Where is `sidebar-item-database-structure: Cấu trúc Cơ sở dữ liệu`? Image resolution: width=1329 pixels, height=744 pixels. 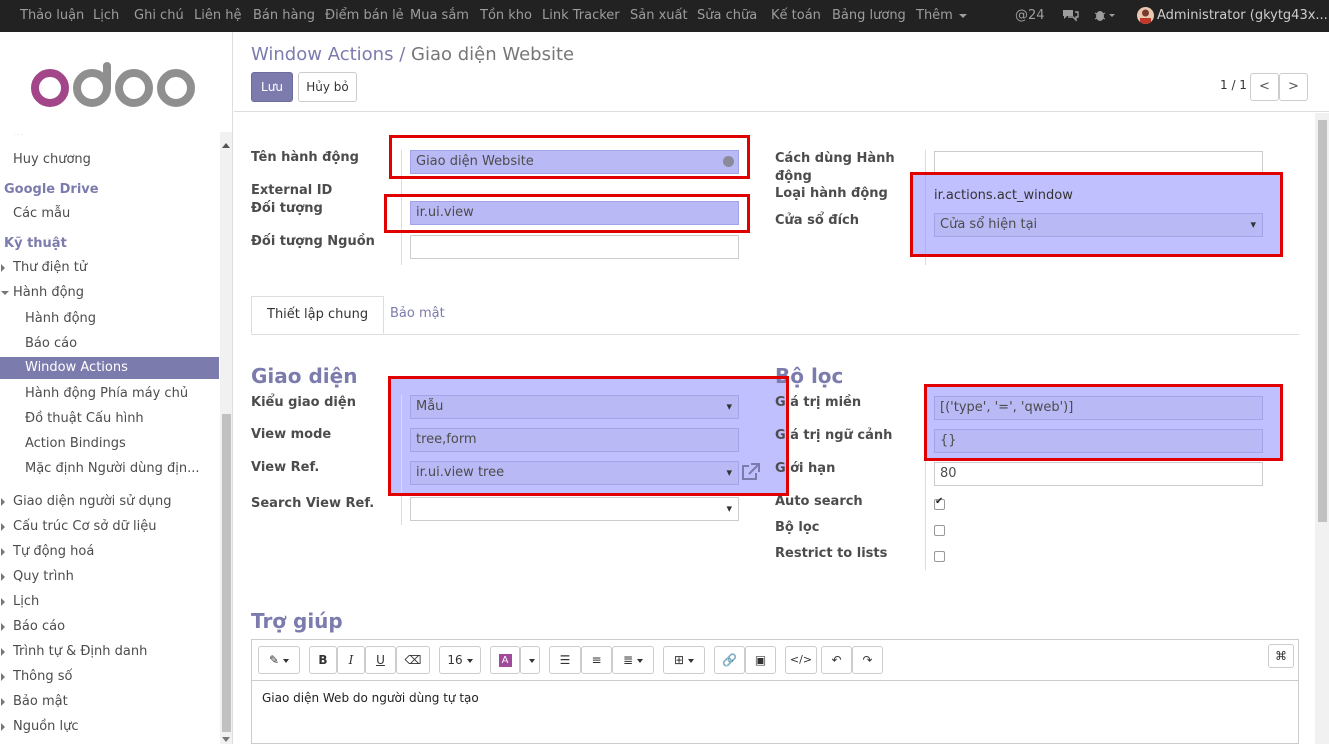
sidebar-item-database-structure: Cấu trúc Cơ sở dữ liệu is located at coordinates (84, 526).